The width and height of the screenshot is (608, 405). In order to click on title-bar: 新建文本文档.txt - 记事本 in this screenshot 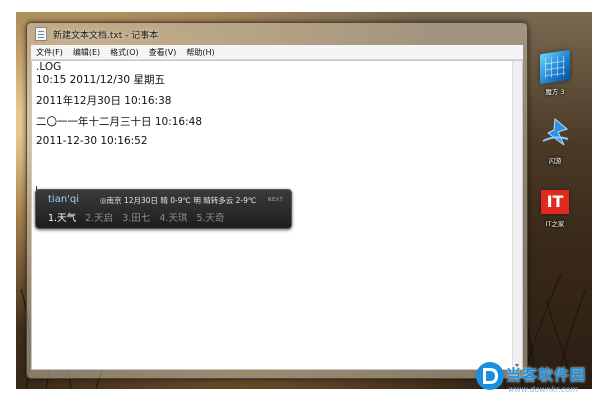, I will do `click(277, 34)`.